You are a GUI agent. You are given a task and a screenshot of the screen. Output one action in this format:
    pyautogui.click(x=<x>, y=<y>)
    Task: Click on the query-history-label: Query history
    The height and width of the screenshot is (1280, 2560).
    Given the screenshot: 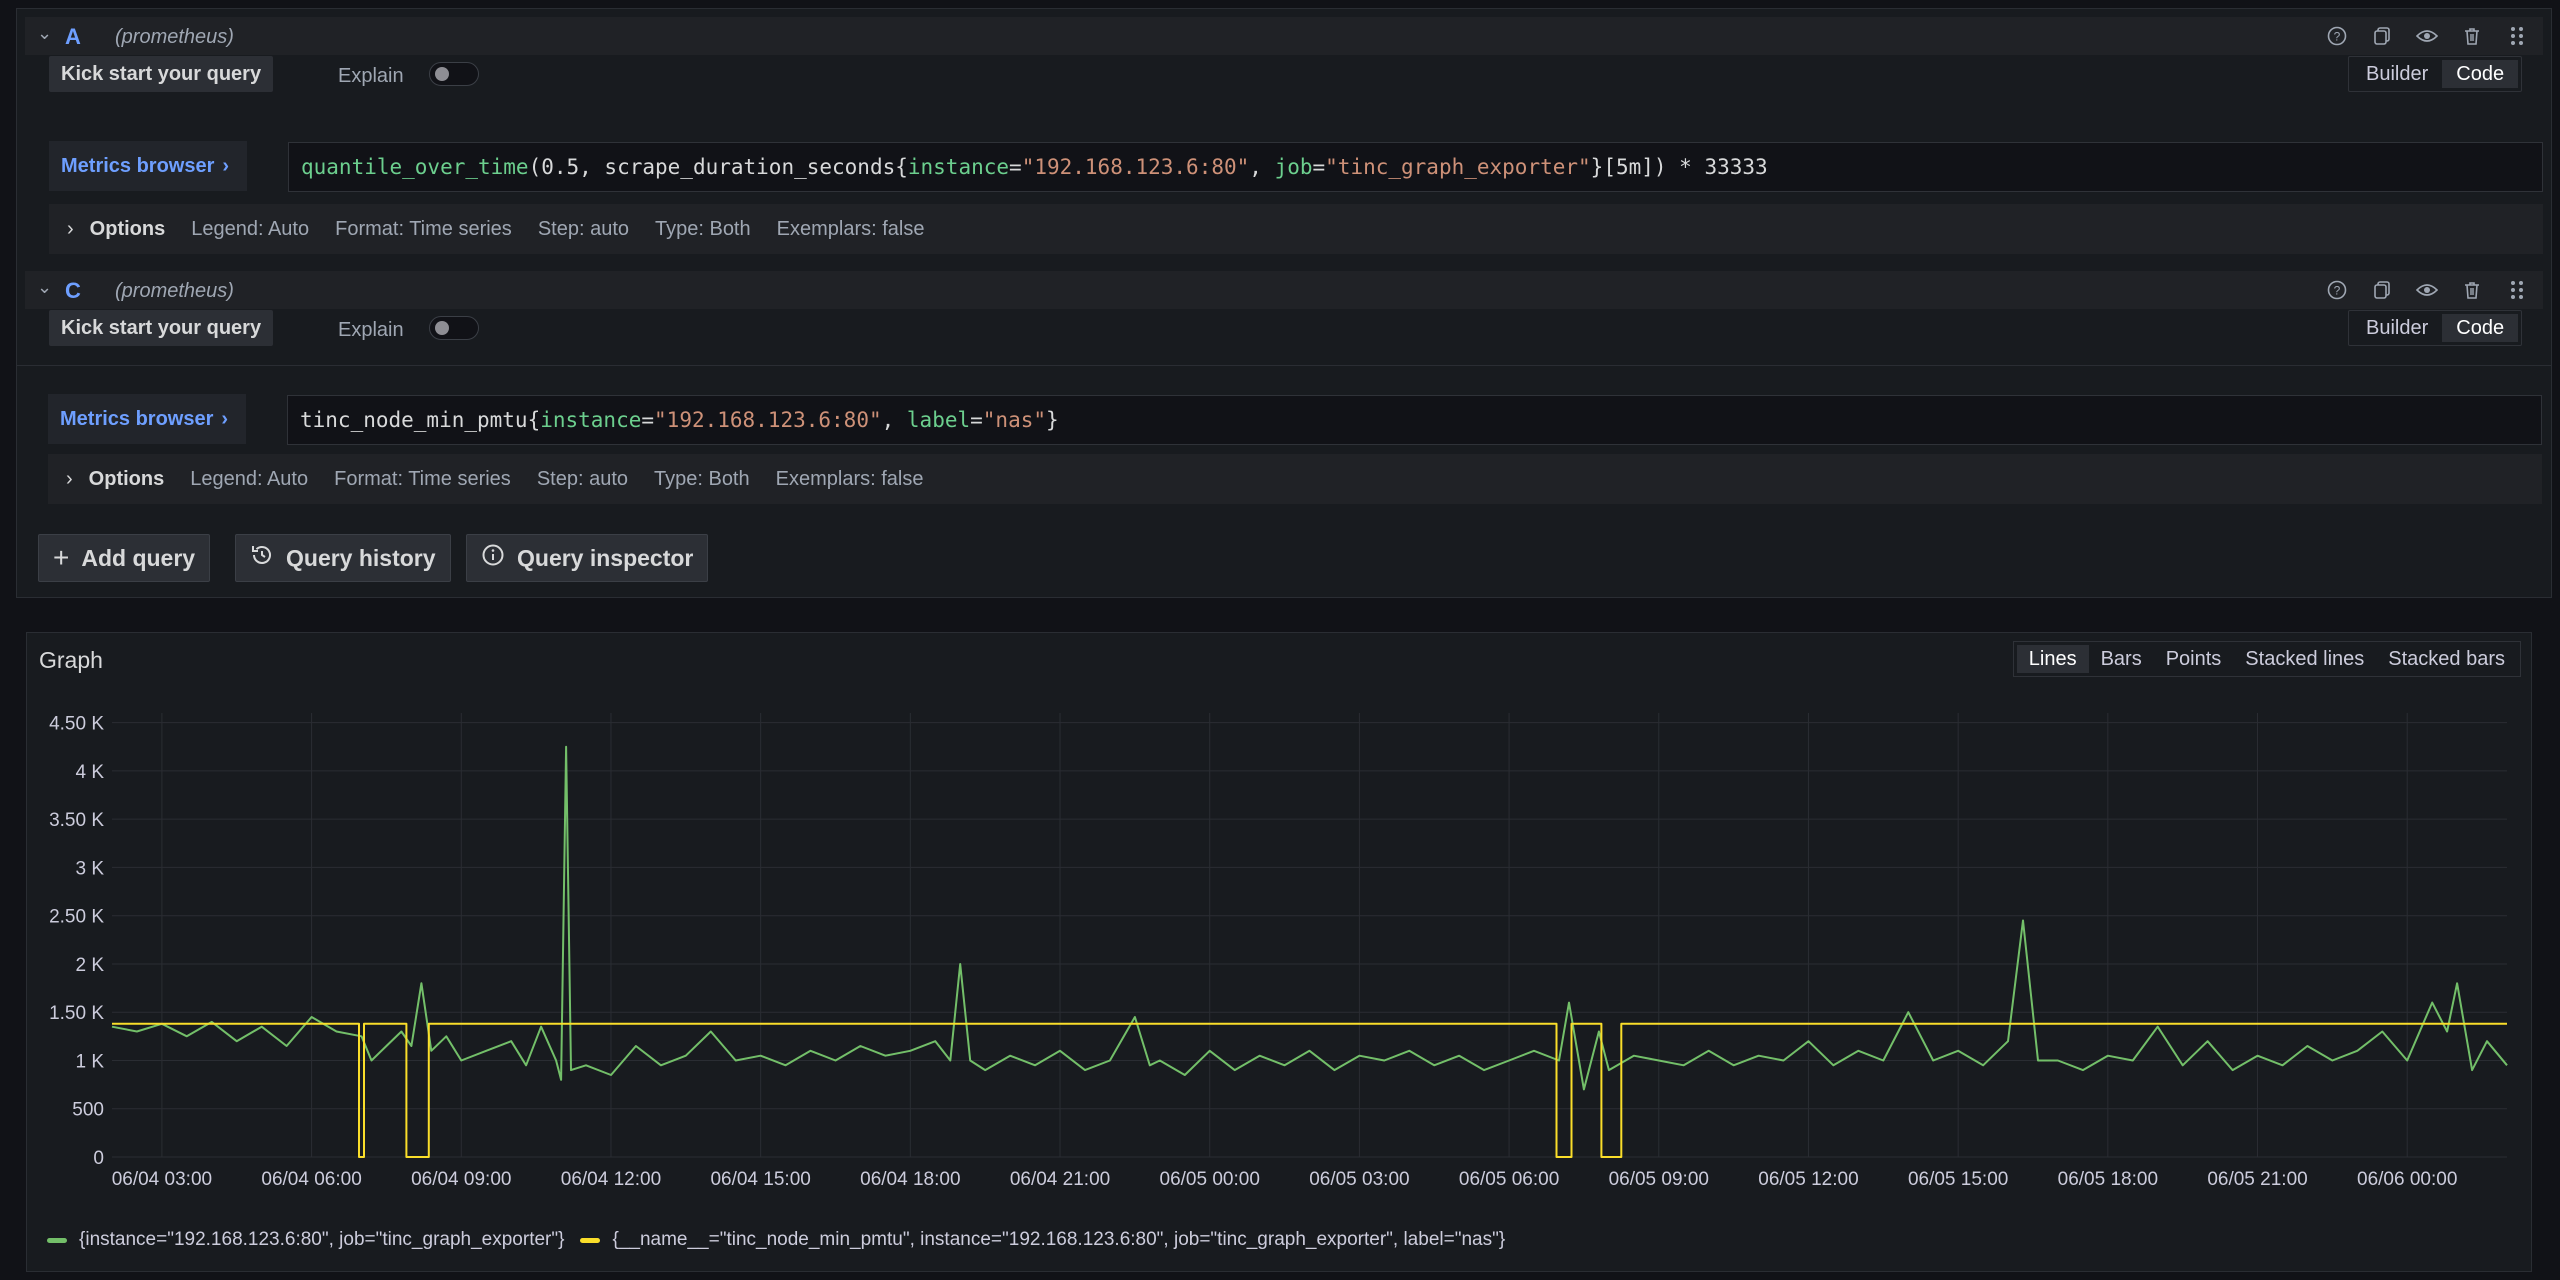 What is the action you would take?
    pyautogui.click(x=361, y=557)
    